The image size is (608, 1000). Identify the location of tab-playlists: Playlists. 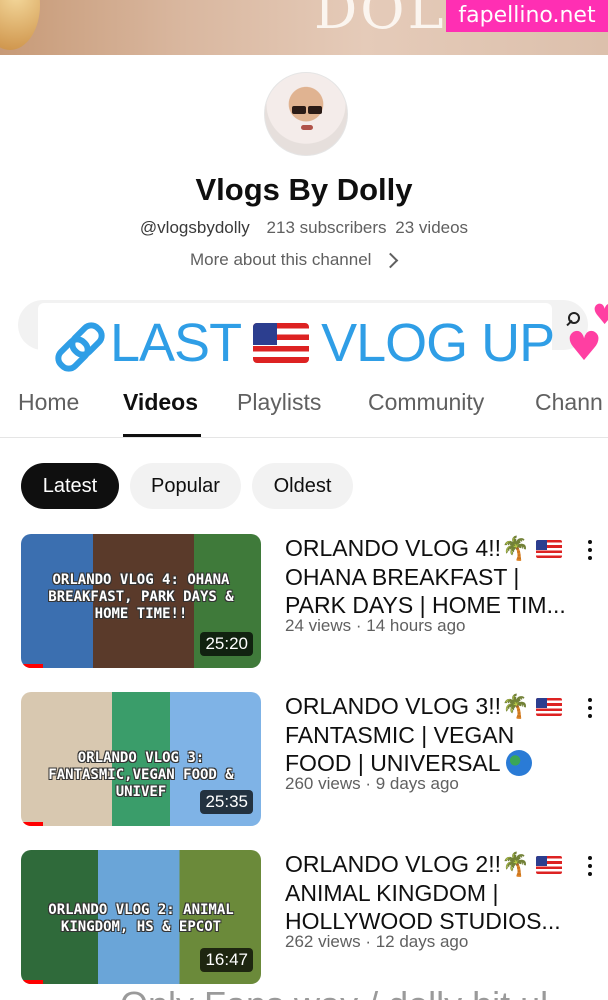
(279, 402).